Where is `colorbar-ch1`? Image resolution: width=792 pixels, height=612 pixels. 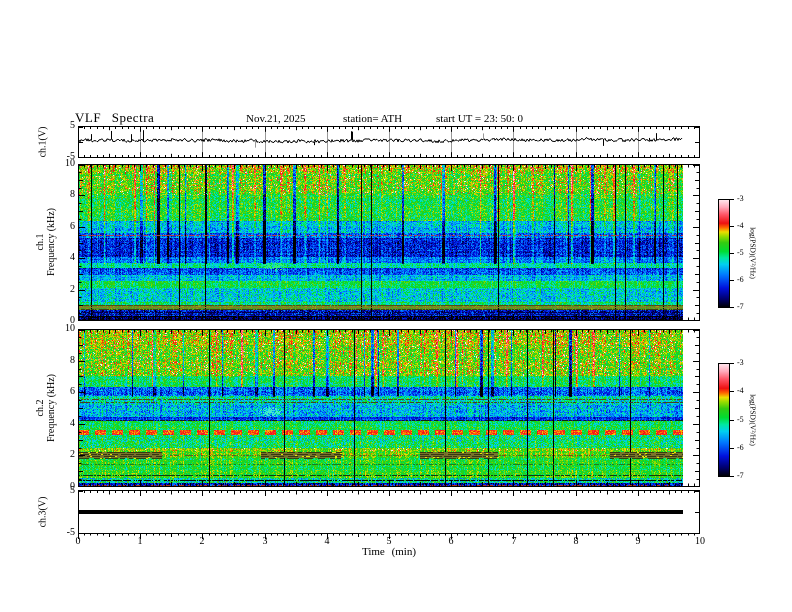
colorbar-ch1 is located at coordinates (727, 253).